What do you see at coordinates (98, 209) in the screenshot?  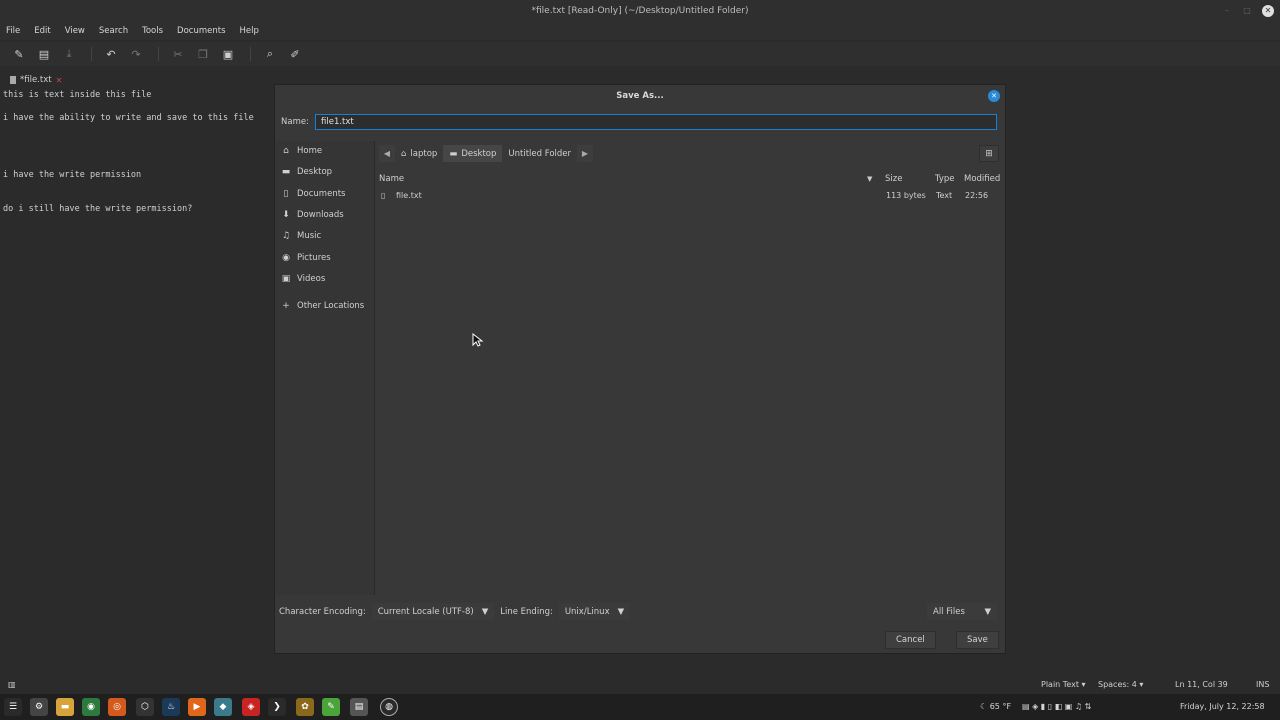 I see `editor-line: do i still have the write permission?` at bounding box center [98, 209].